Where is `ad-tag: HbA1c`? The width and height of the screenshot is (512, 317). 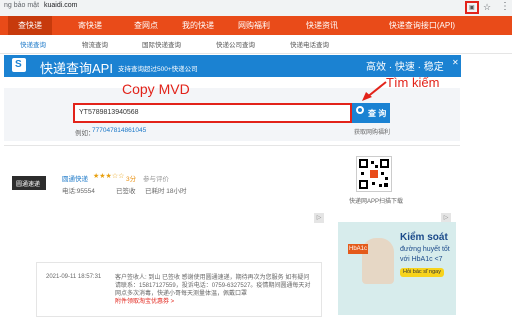
ad-tag: HbA1c is located at coordinates (358, 249).